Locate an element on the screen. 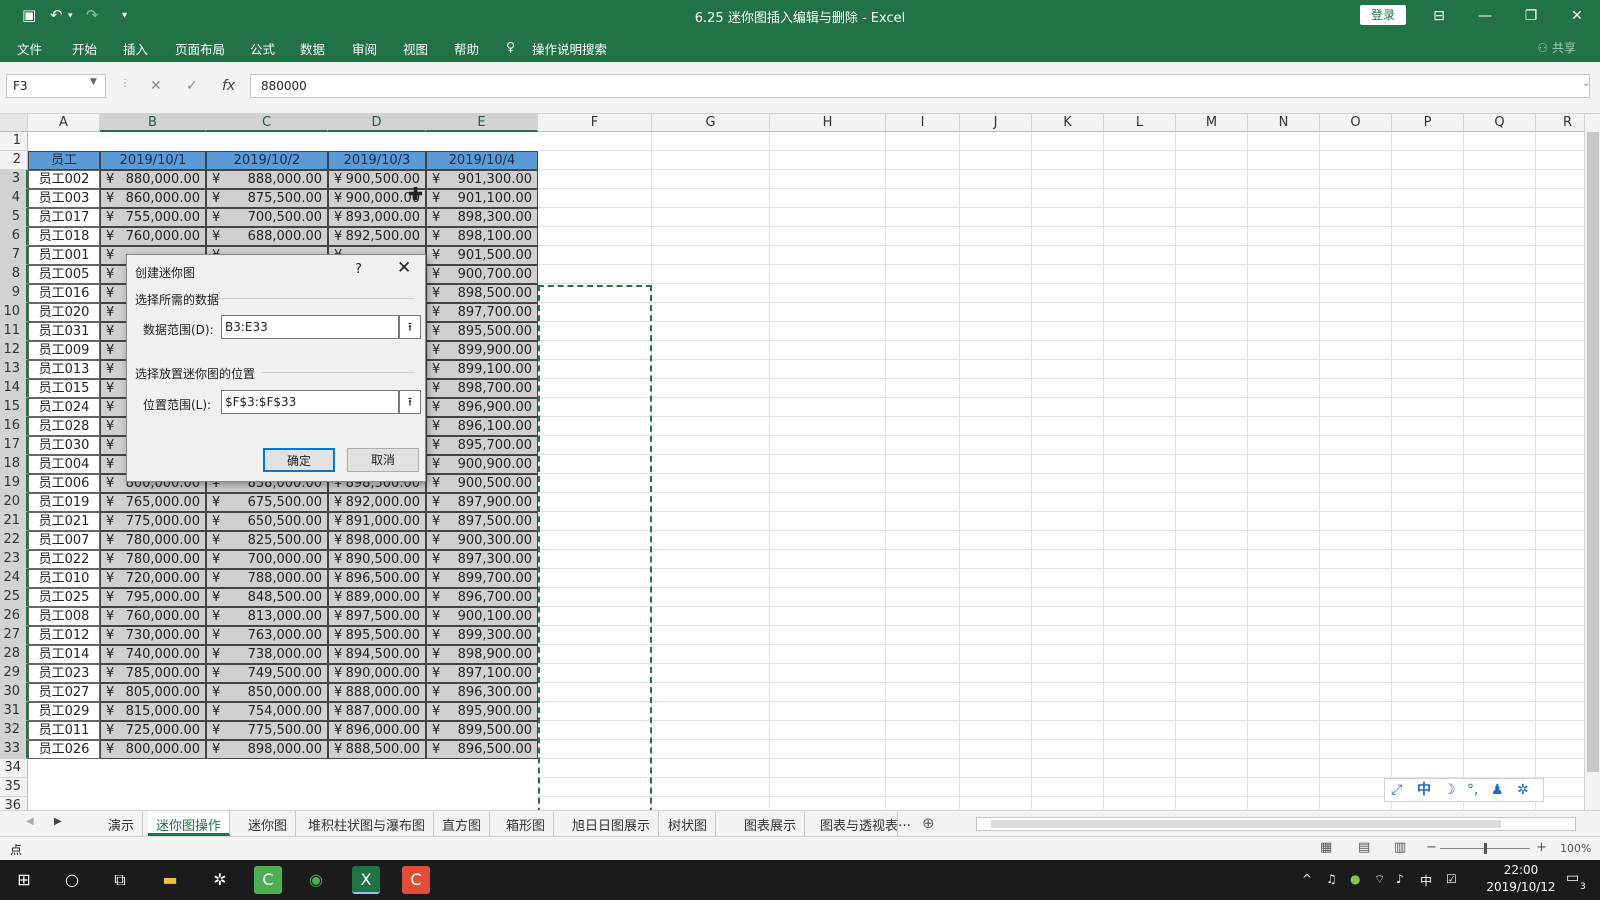 The image size is (1600, 900). amount-cell: ¥896,300.00 is located at coordinates (482, 692).